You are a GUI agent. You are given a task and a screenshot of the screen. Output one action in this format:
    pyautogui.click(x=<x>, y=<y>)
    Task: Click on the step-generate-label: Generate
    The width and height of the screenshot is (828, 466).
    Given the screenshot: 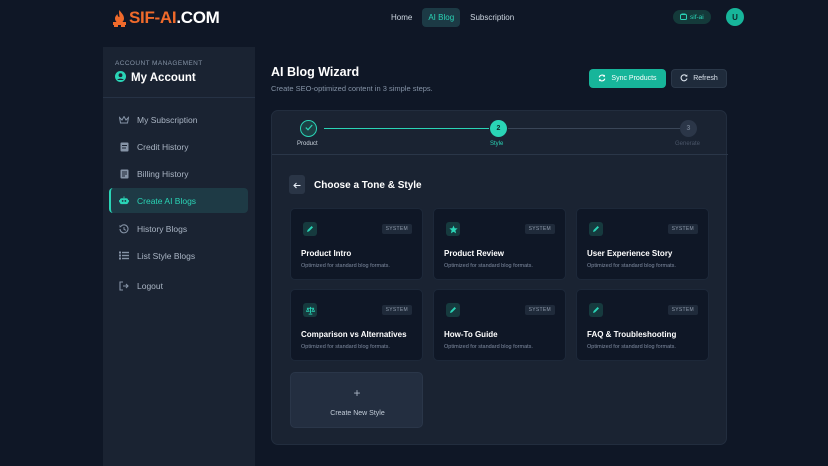 What is the action you would take?
    pyautogui.click(x=688, y=144)
    